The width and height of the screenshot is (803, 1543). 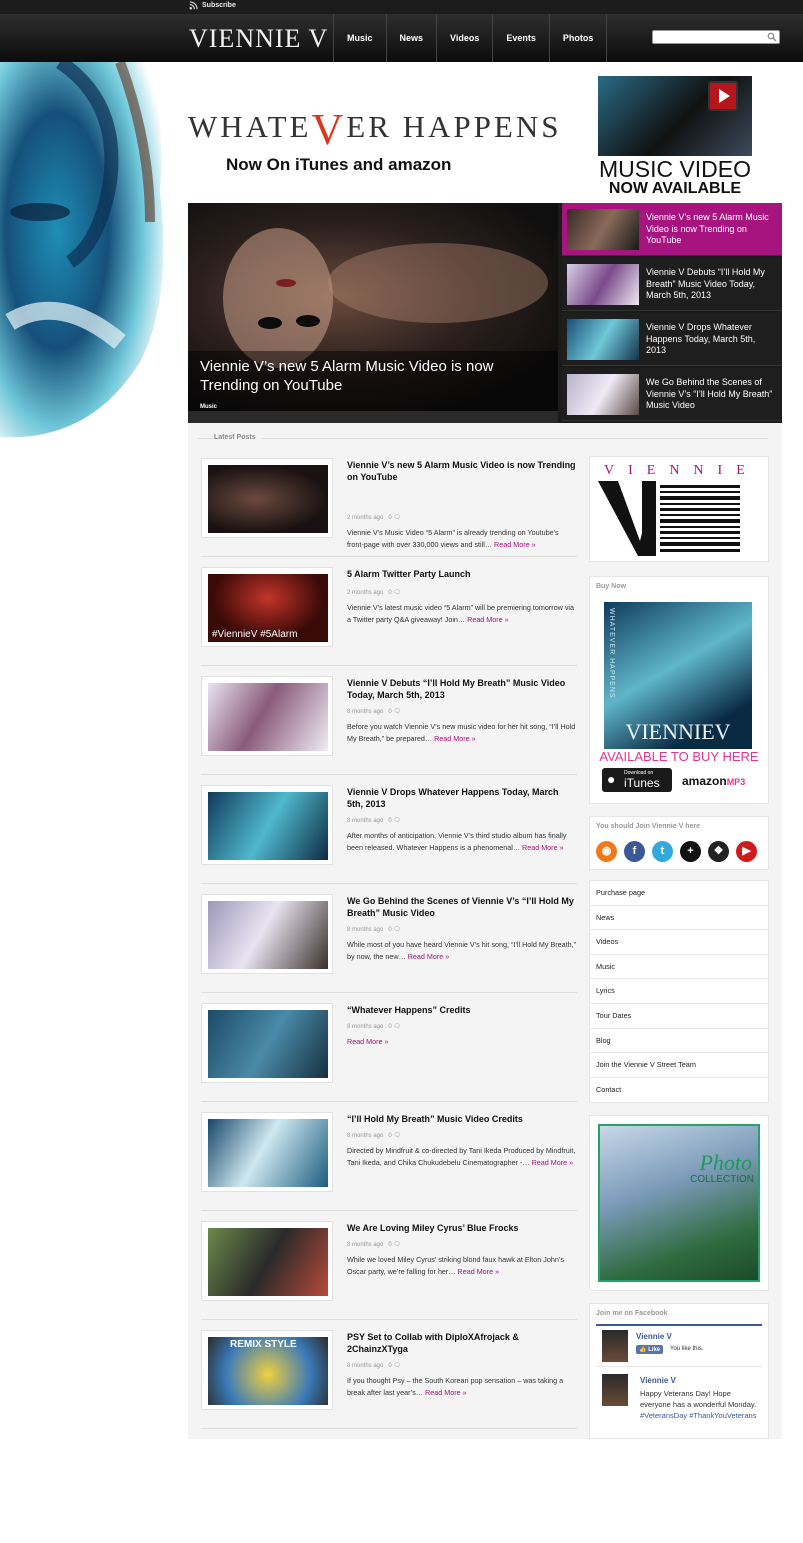 What do you see at coordinates (464, 38) in the screenshot?
I see `nav-videos: Videos` at bounding box center [464, 38].